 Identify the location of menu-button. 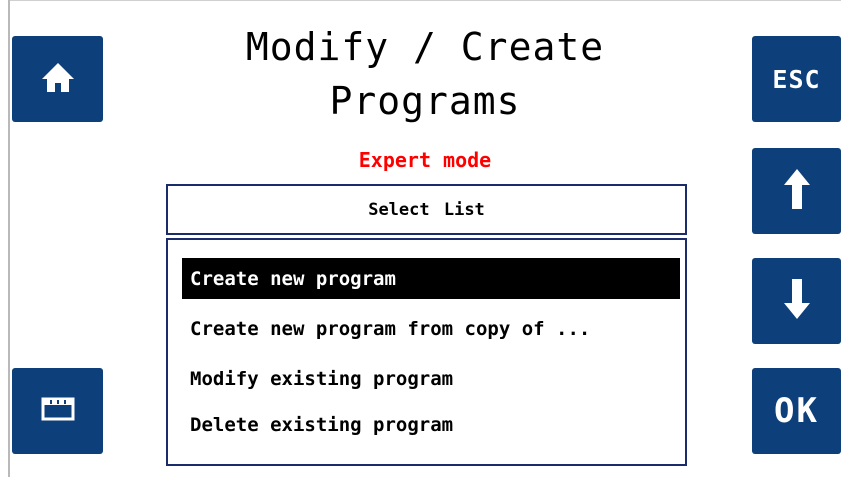
(57, 411).